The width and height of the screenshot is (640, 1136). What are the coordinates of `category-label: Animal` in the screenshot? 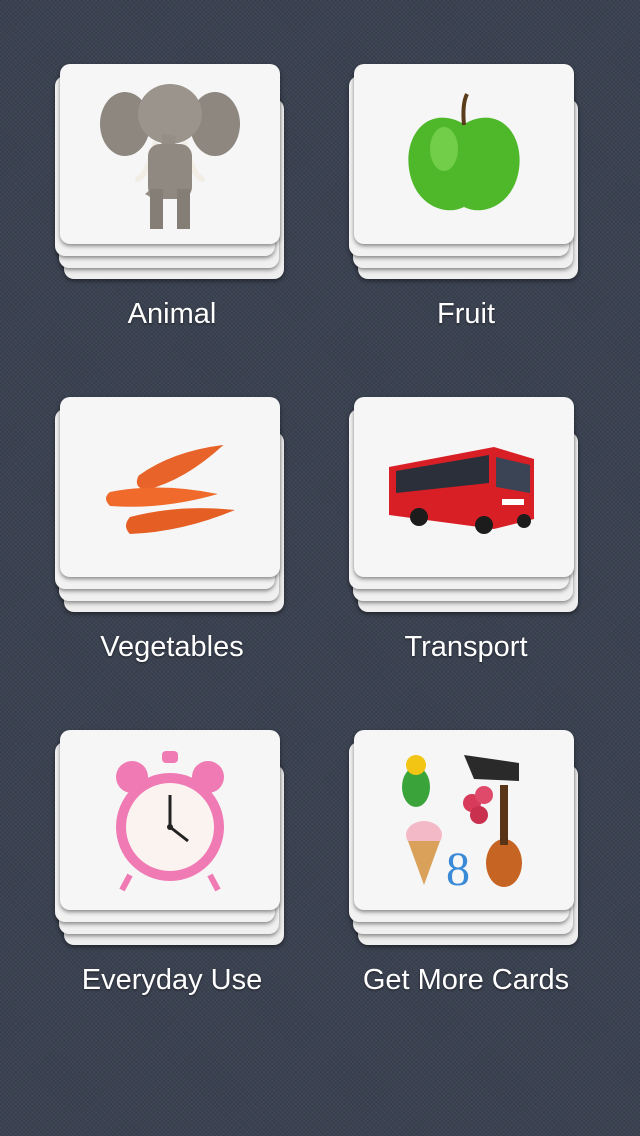 It's located at (172, 314).